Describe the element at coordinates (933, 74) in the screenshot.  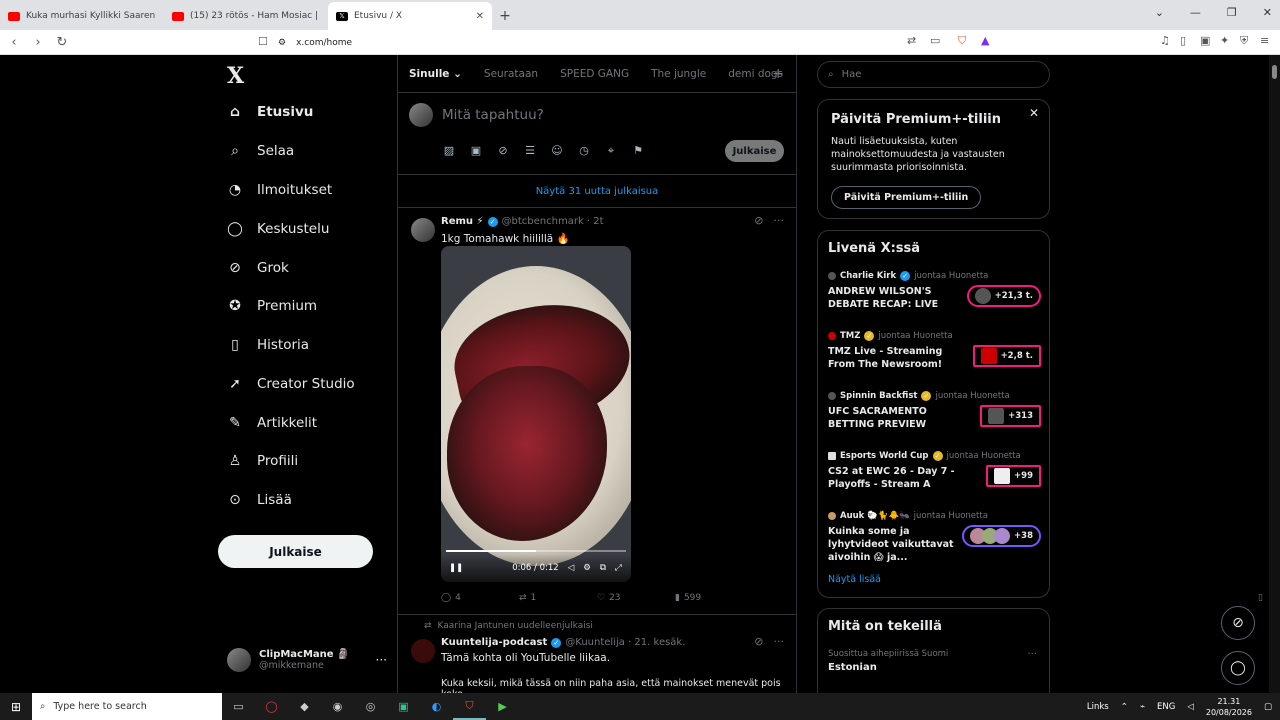
I see `search-input: ⌕ Hae` at that location.